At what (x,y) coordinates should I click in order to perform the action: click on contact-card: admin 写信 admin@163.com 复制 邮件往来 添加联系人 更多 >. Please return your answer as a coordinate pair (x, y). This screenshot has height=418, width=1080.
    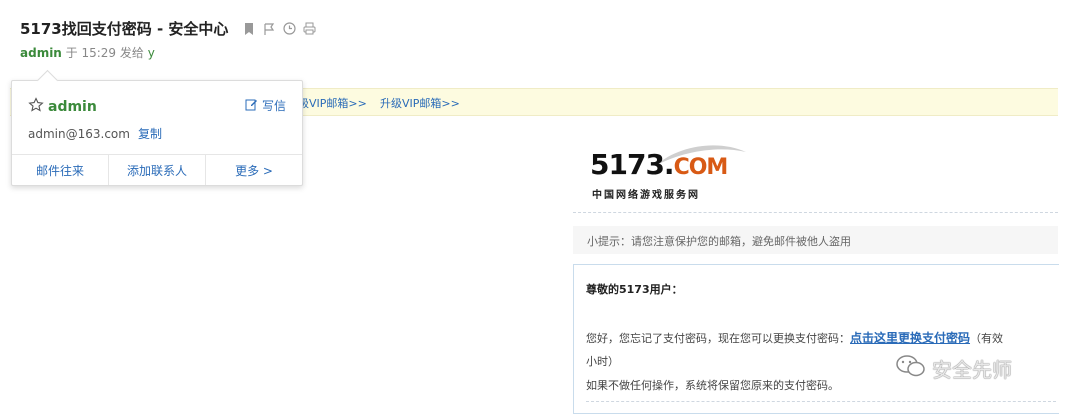
    Looking at the image, I should click on (157, 127).